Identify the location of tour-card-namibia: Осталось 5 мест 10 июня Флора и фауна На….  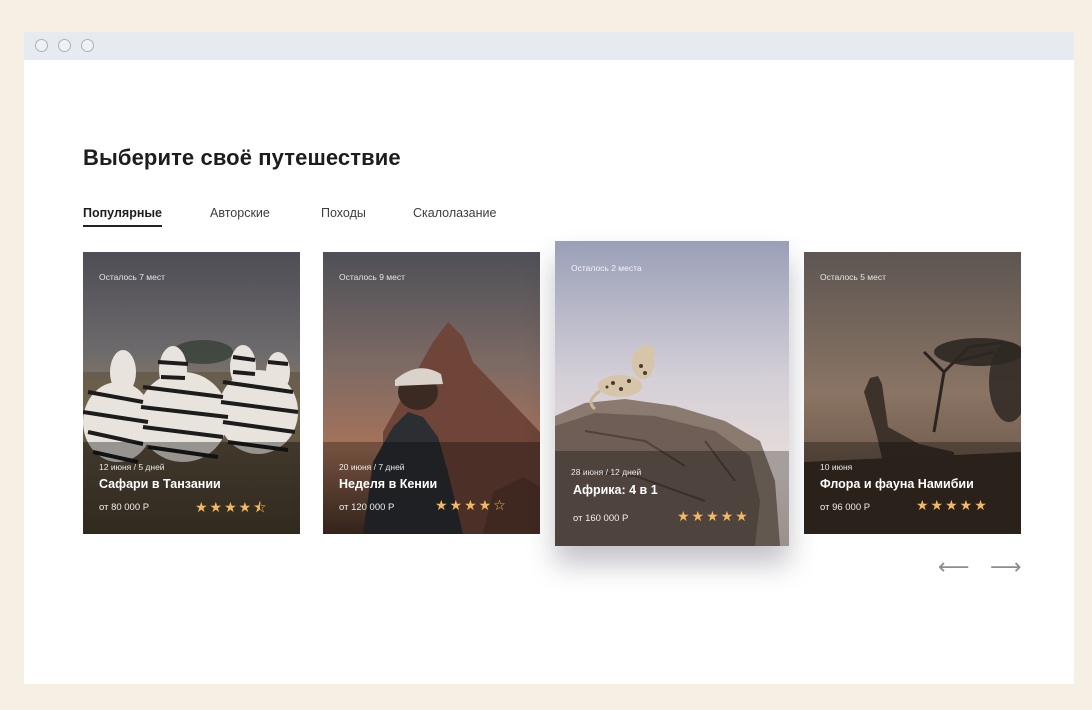
(912, 393).